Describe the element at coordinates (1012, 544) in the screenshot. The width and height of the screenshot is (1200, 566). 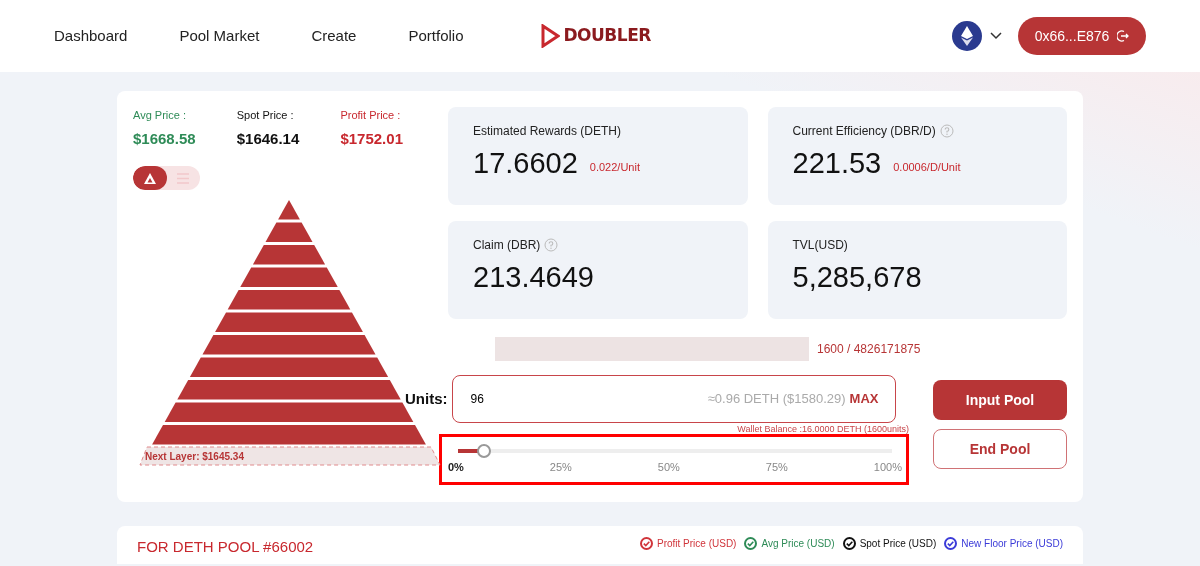
I see `legend-label: New Floor Price (USD)` at that location.